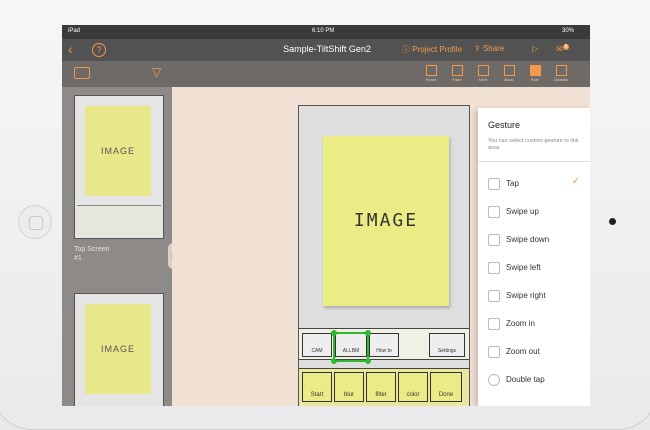  What do you see at coordinates (349, 387) in the screenshot?
I see `sketch-blur-button: blur` at bounding box center [349, 387].